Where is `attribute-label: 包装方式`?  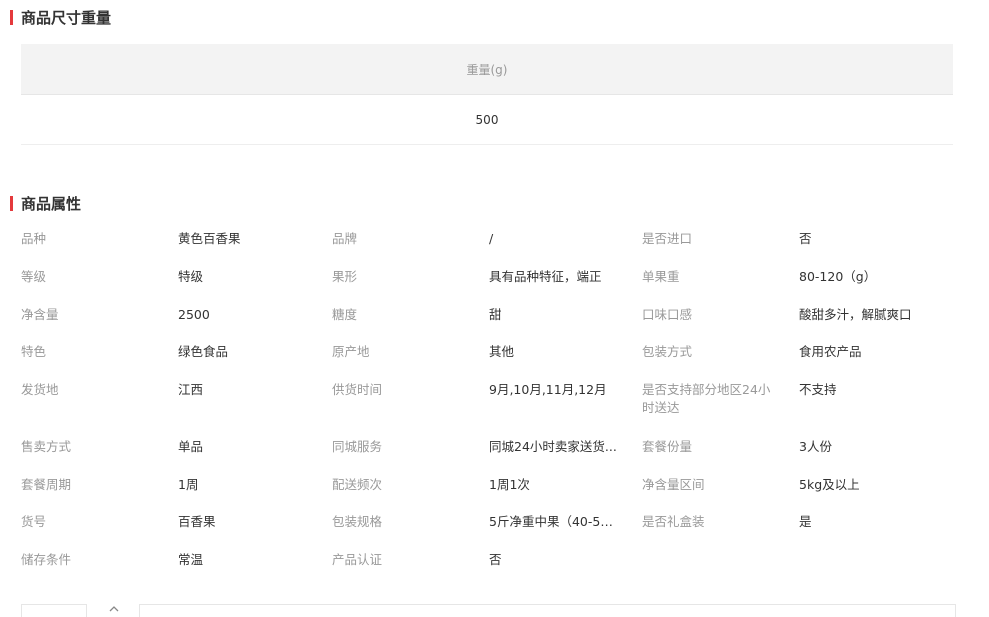 attribute-label: 包装方式 is located at coordinates (667, 351).